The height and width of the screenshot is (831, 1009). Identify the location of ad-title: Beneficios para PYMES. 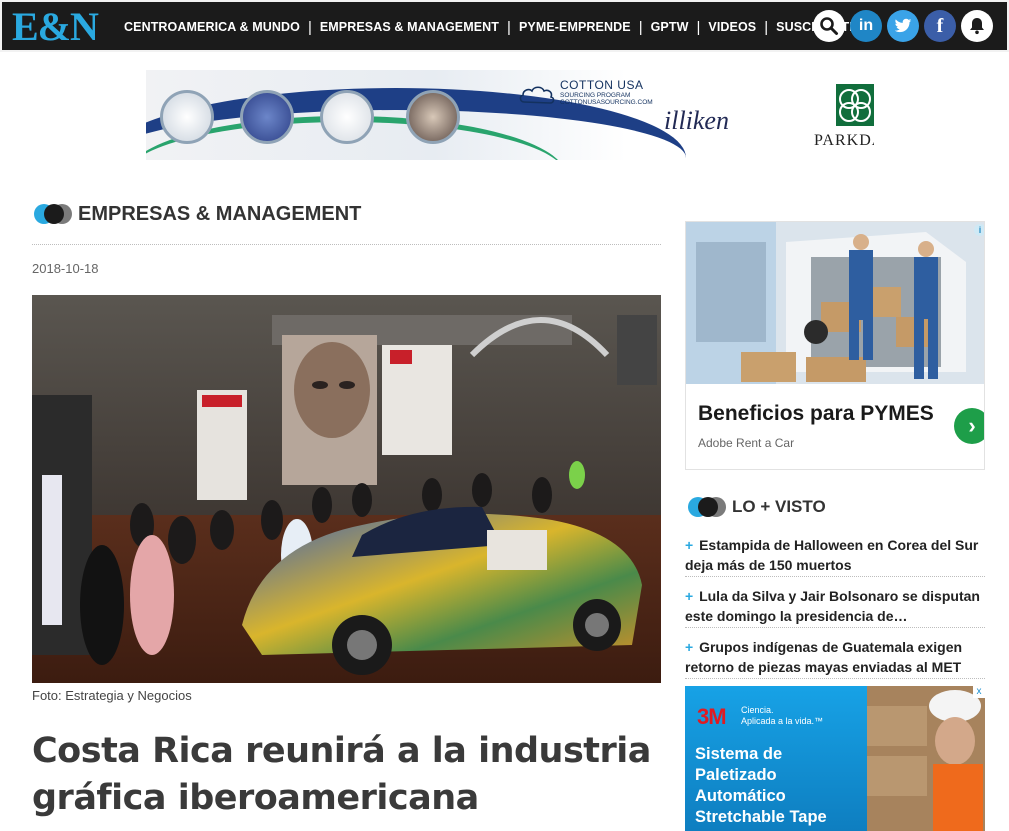
(816, 414).